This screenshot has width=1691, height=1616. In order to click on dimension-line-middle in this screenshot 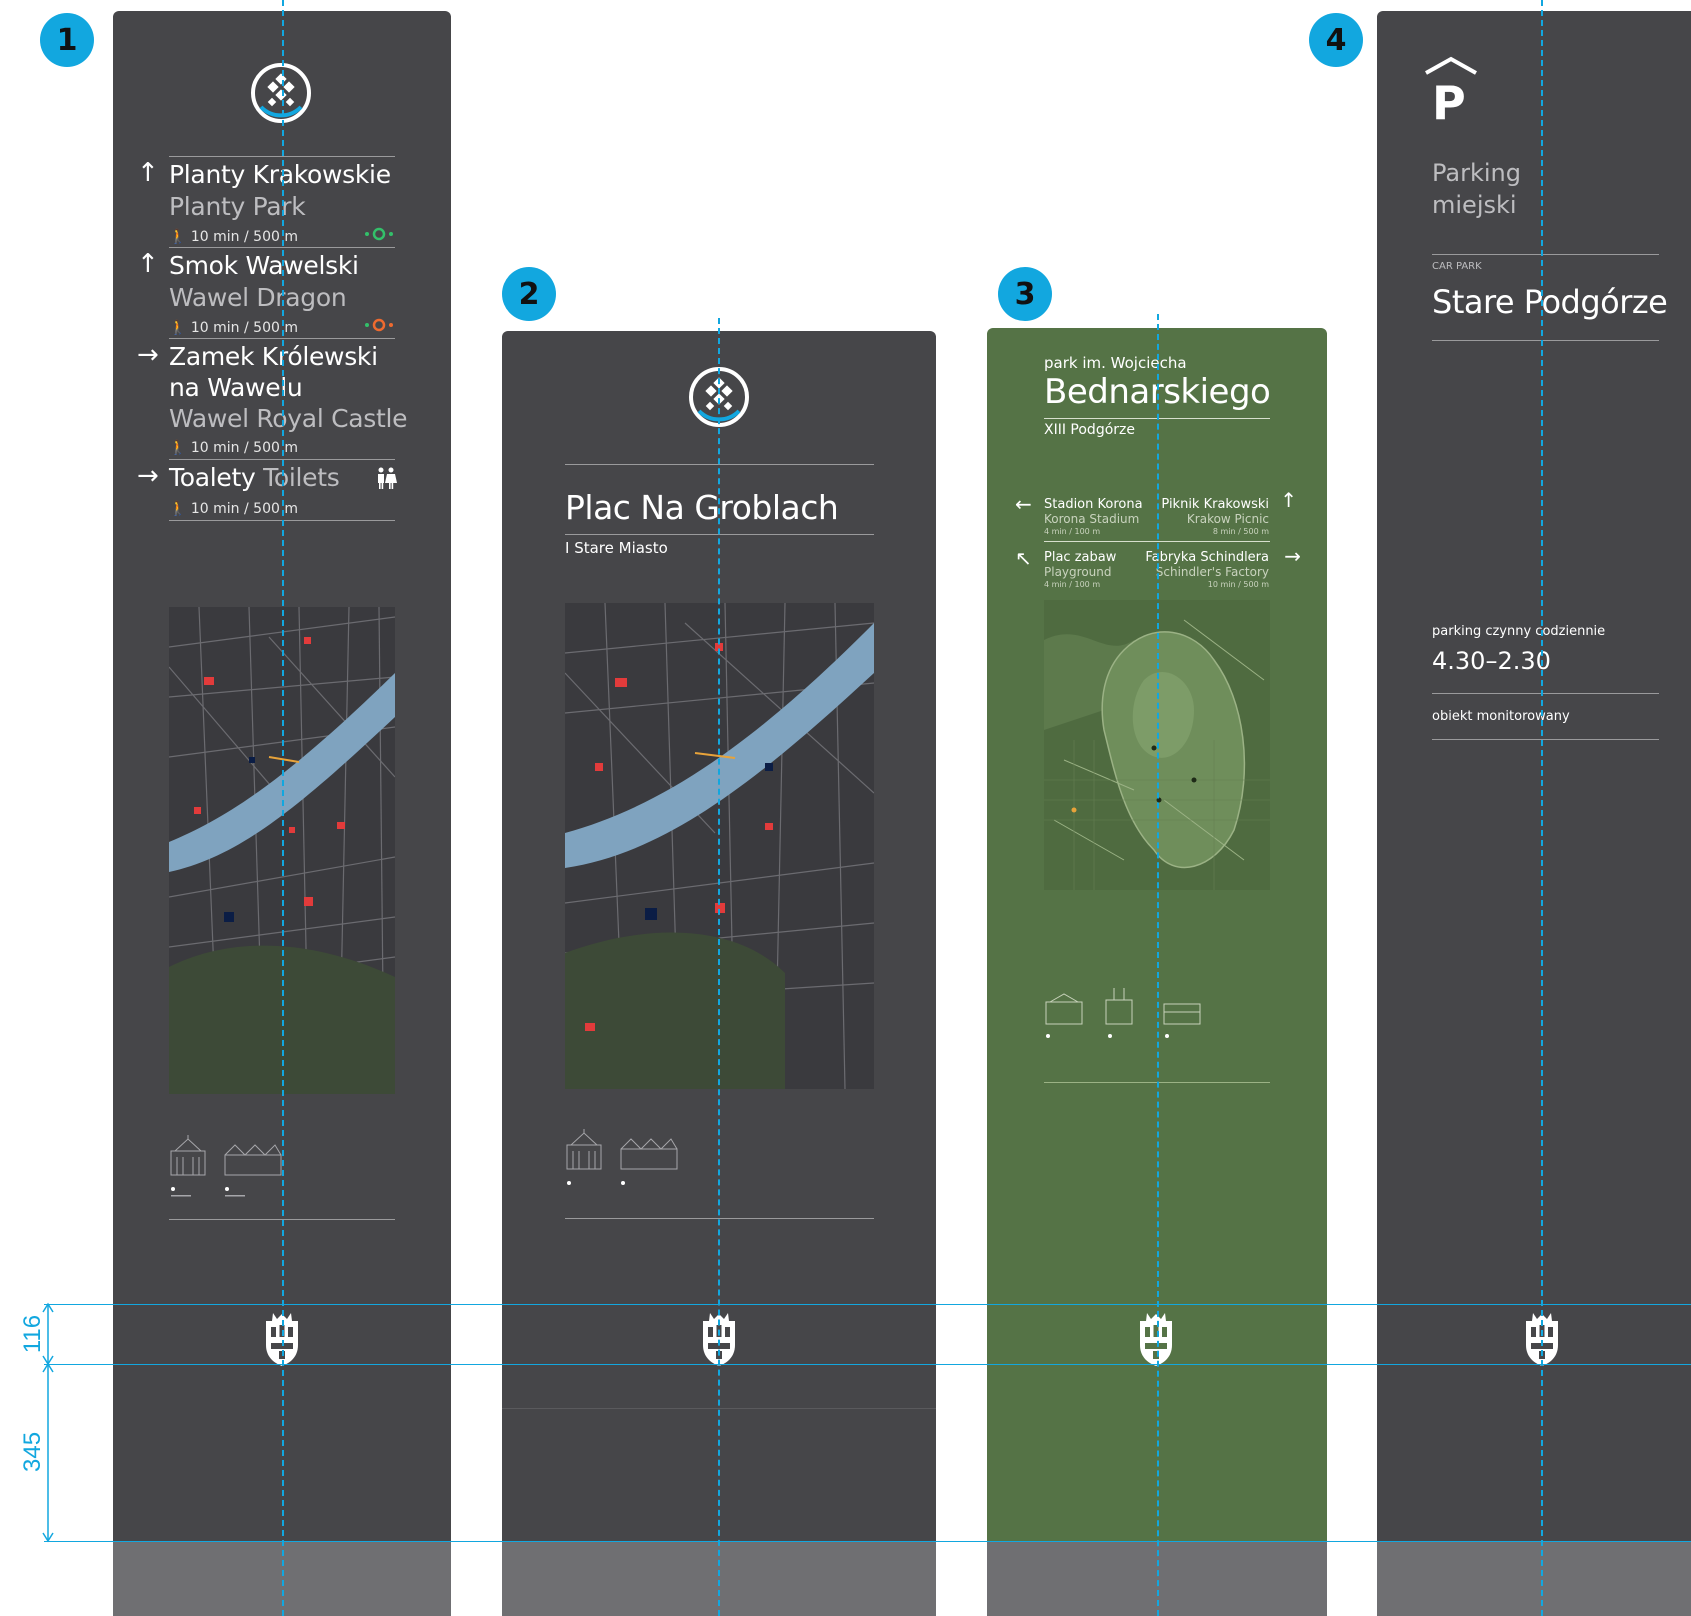, I will do `click(867, 1364)`.